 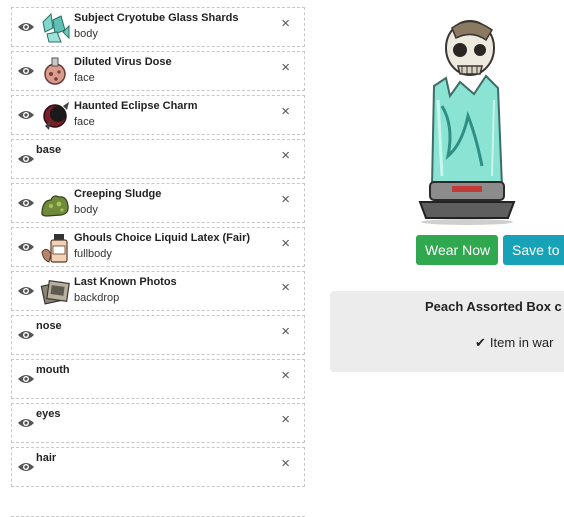 What do you see at coordinates (162, 238) in the screenshot?
I see `layer-name: Ghouls Choice Liquid Latex (Fair)` at bounding box center [162, 238].